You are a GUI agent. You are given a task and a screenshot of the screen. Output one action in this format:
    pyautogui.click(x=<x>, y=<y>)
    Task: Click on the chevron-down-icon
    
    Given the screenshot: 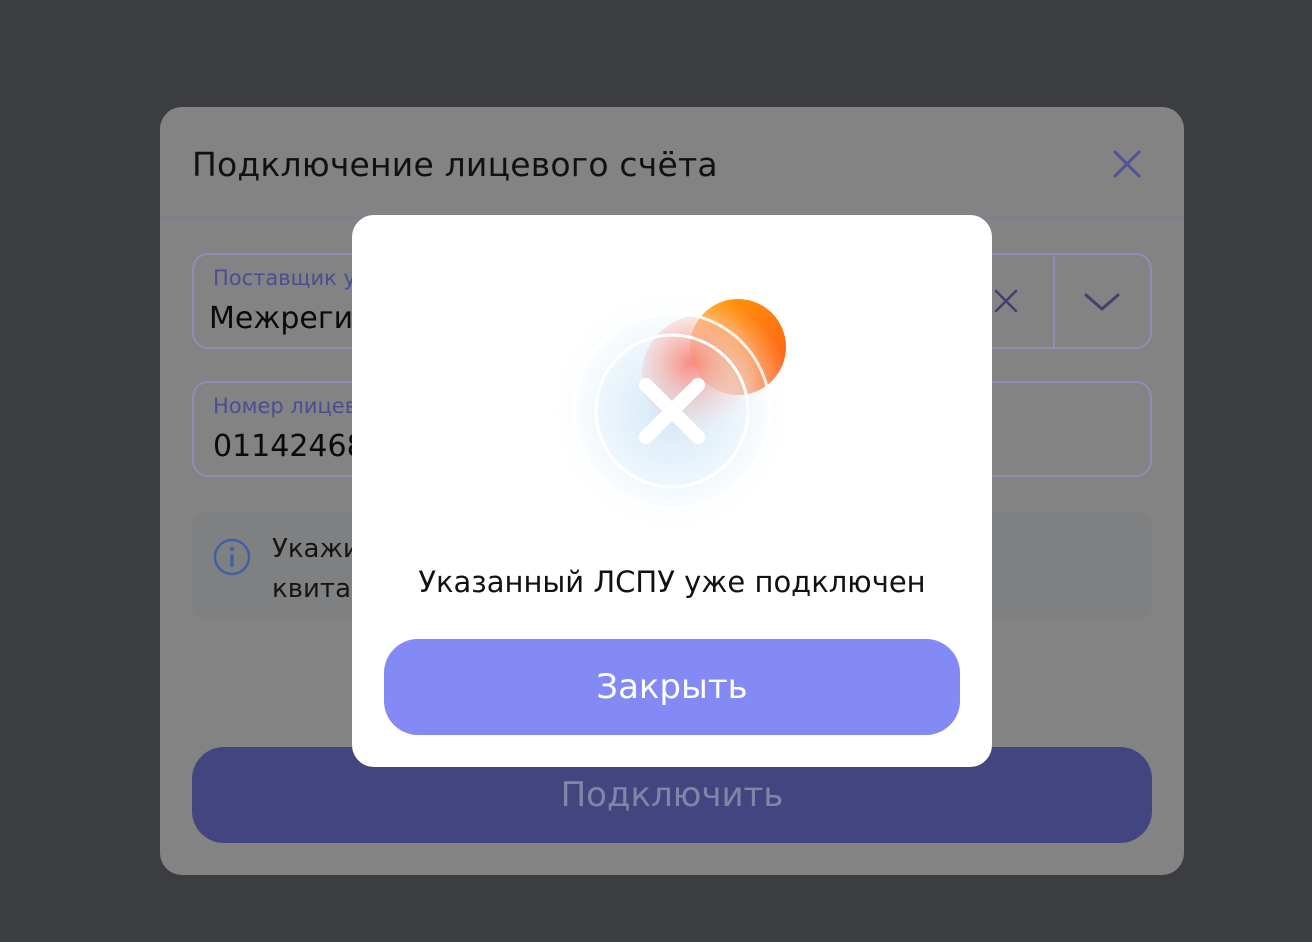 What is the action you would take?
    pyautogui.click(x=1102, y=302)
    